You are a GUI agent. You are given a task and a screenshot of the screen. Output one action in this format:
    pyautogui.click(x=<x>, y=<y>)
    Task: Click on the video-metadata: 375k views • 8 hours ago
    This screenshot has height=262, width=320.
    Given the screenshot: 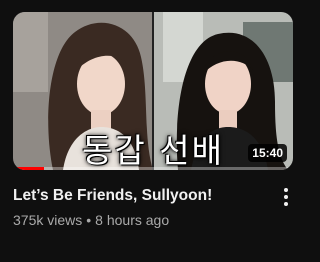 What is the action you would take?
    pyautogui.click(x=138, y=220)
    